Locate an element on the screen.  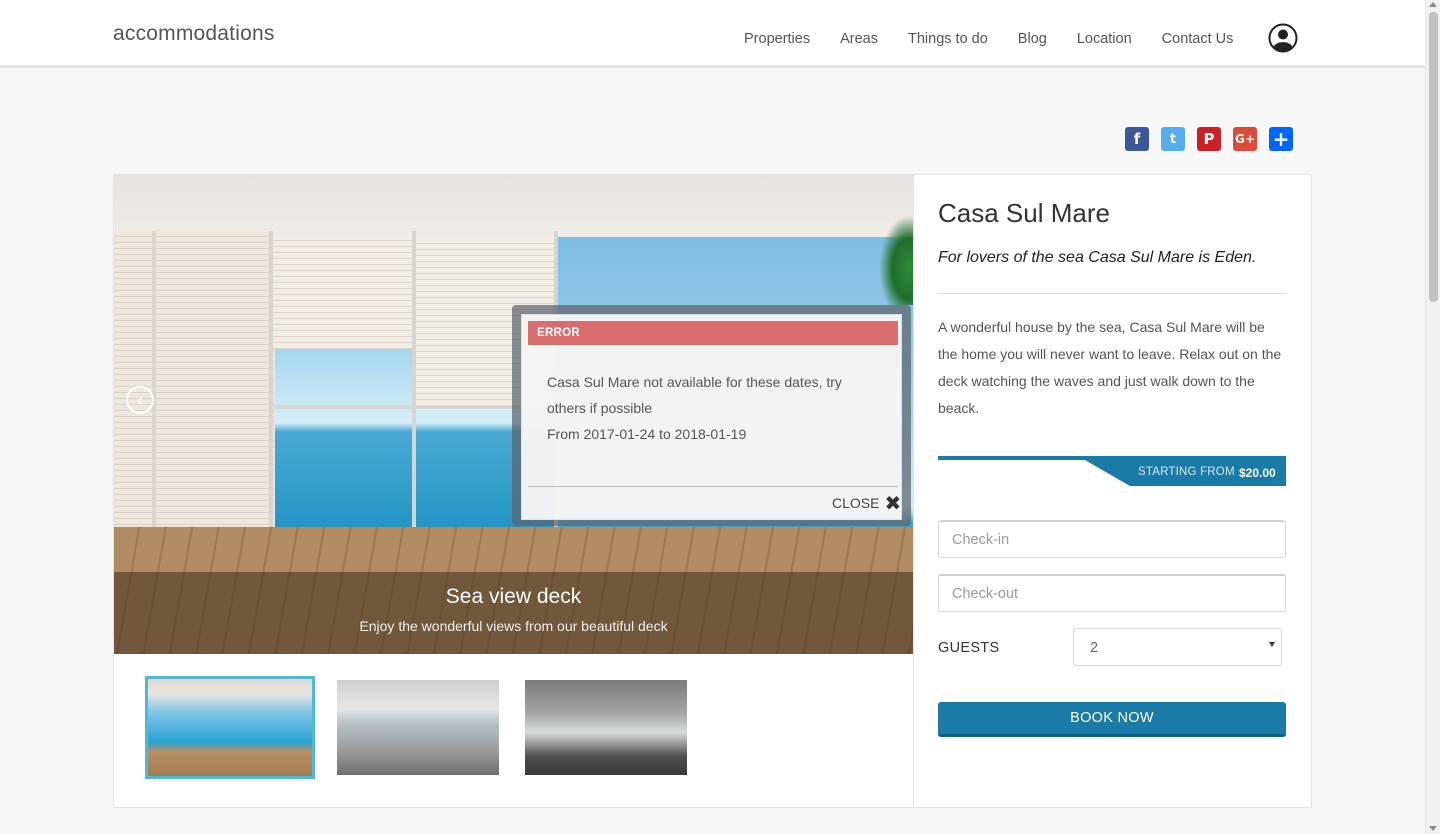
divider is located at coordinates (1112, 293).